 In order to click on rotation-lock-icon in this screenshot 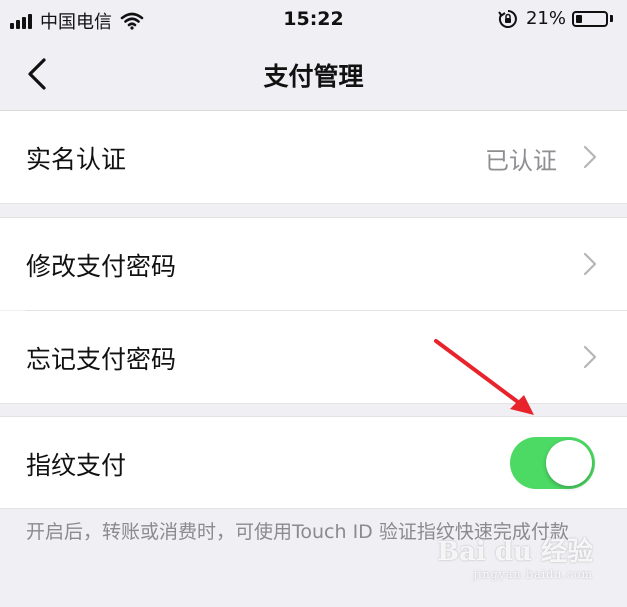, I will do `click(507, 18)`.